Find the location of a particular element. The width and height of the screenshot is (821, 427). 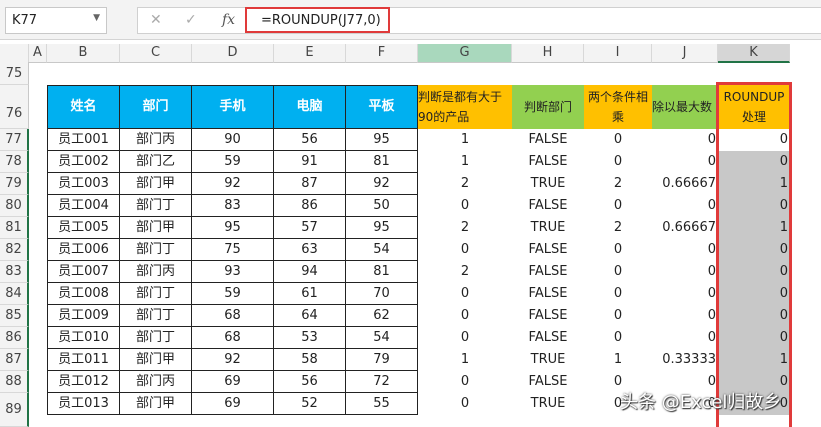

cell-C89: 部门甲 is located at coordinates (156, 404).